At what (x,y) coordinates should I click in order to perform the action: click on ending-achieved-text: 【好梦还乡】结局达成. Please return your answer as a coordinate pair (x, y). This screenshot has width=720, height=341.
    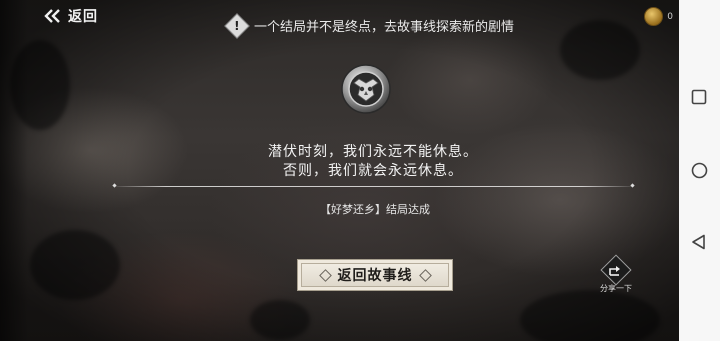
    Looking at the image, I should click on (375, 209).